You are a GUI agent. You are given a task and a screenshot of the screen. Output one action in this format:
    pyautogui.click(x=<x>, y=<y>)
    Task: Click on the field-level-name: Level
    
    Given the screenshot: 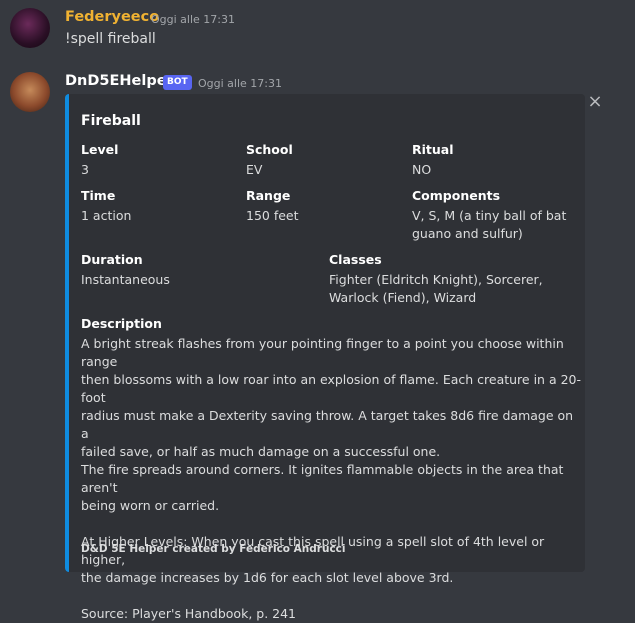 What is the action you would take?
    pyautogui.click(x=100, y=149)
    